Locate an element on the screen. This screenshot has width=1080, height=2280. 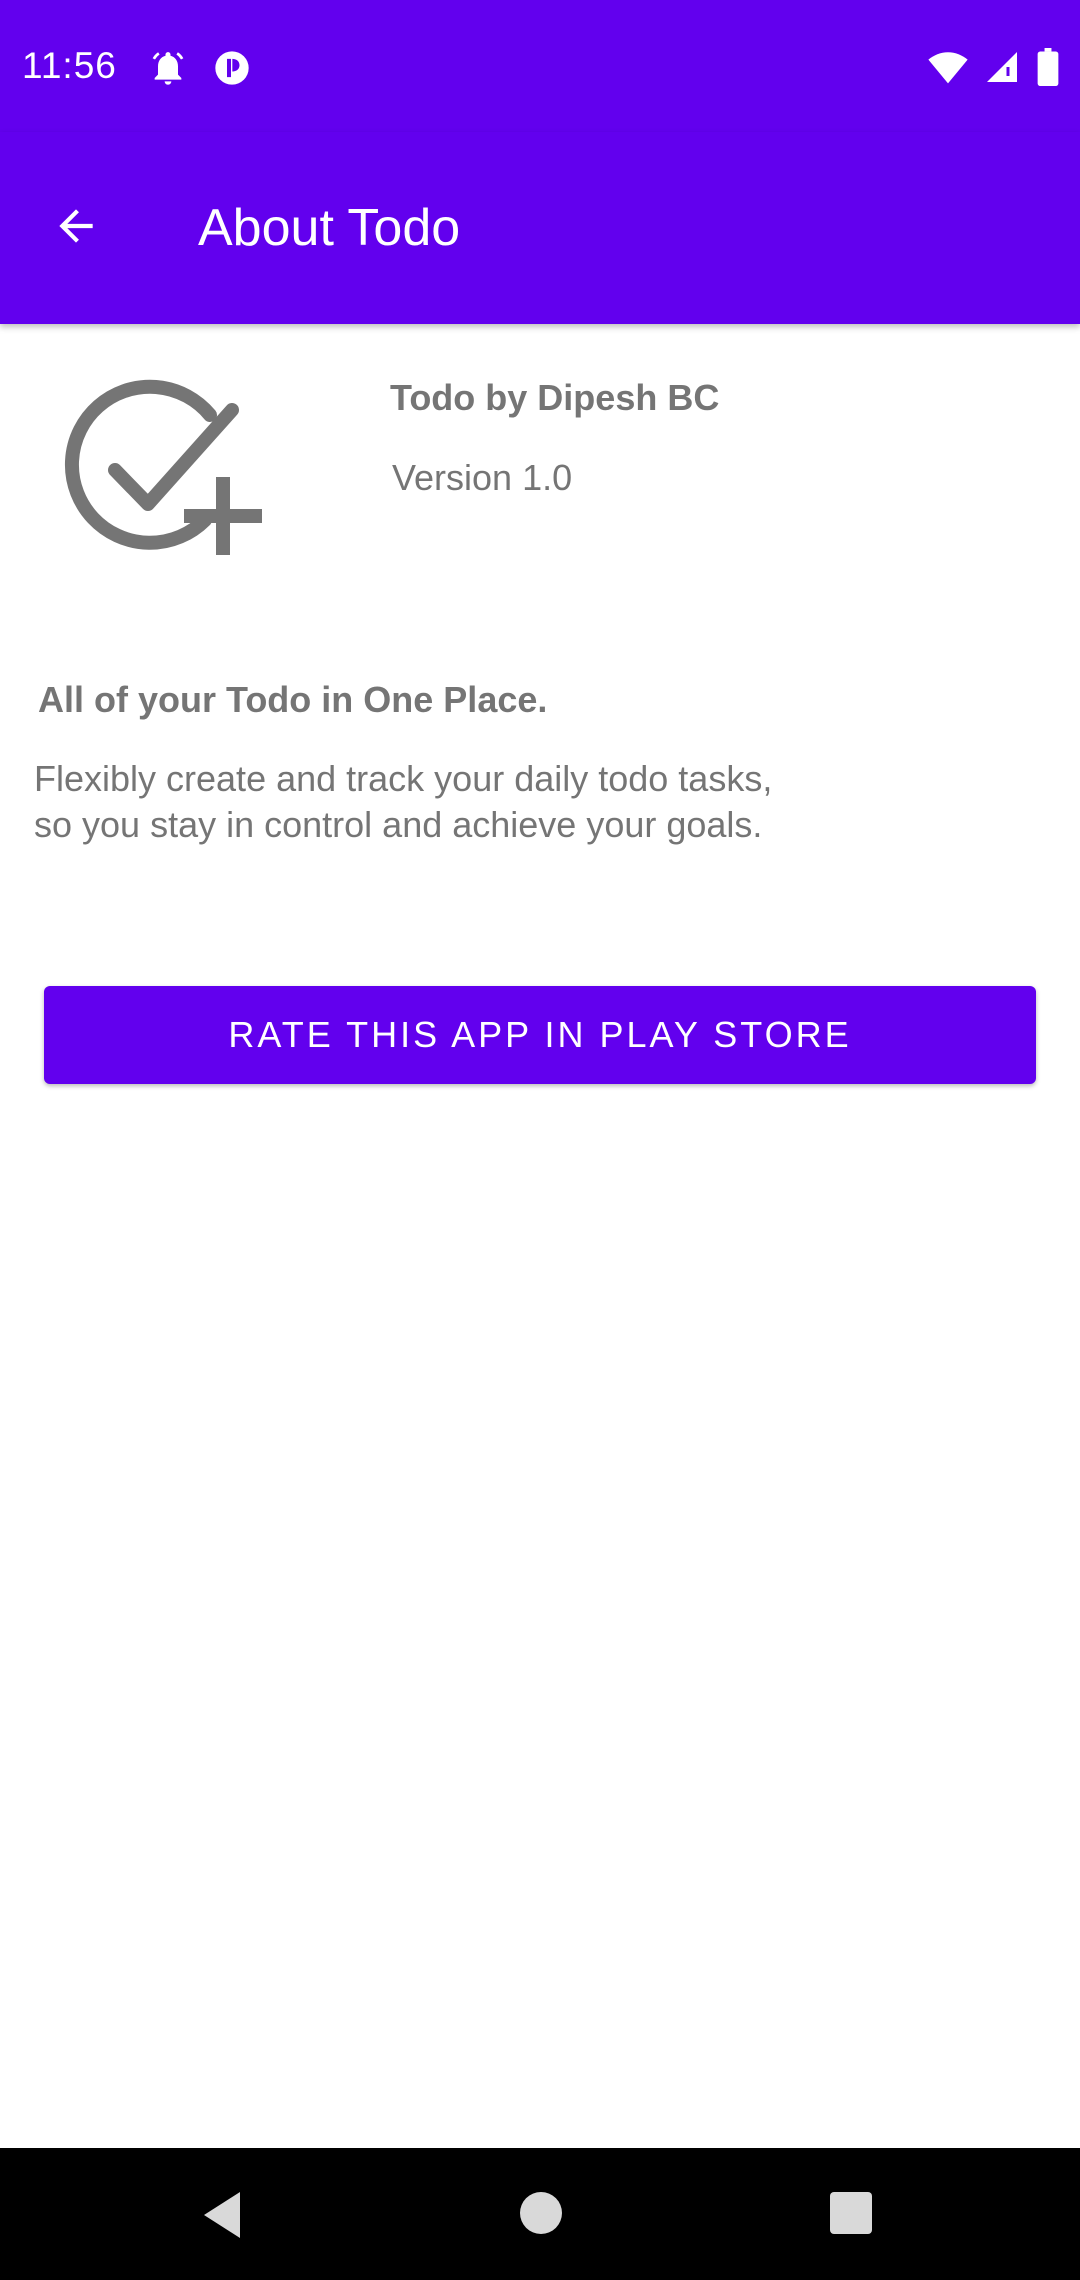
rate-app-button: RATE THIS APP IN PLAY STORE is located at coordinates (540, 1035).